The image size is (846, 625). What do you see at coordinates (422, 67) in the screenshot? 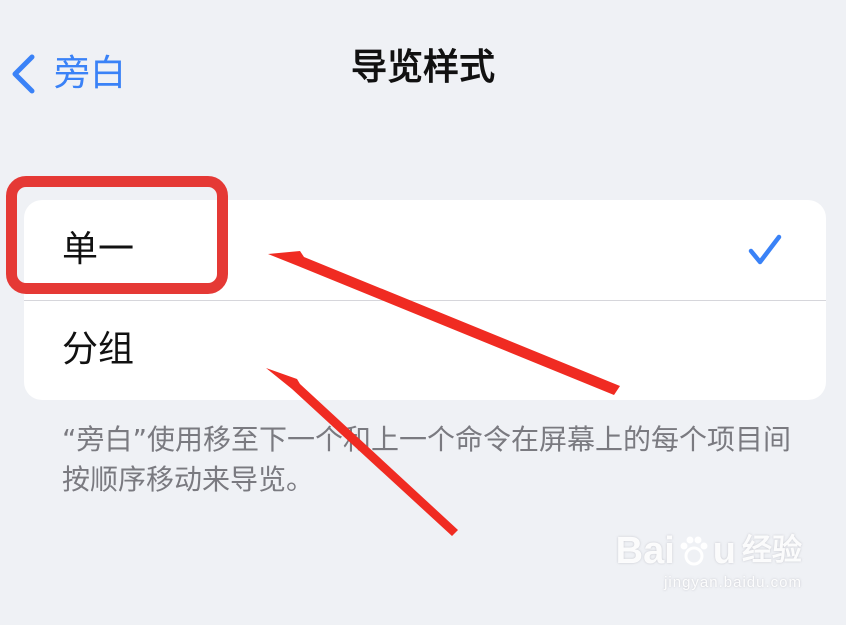
I see `page-title: 导览样式` at bounding box center [422, 67].